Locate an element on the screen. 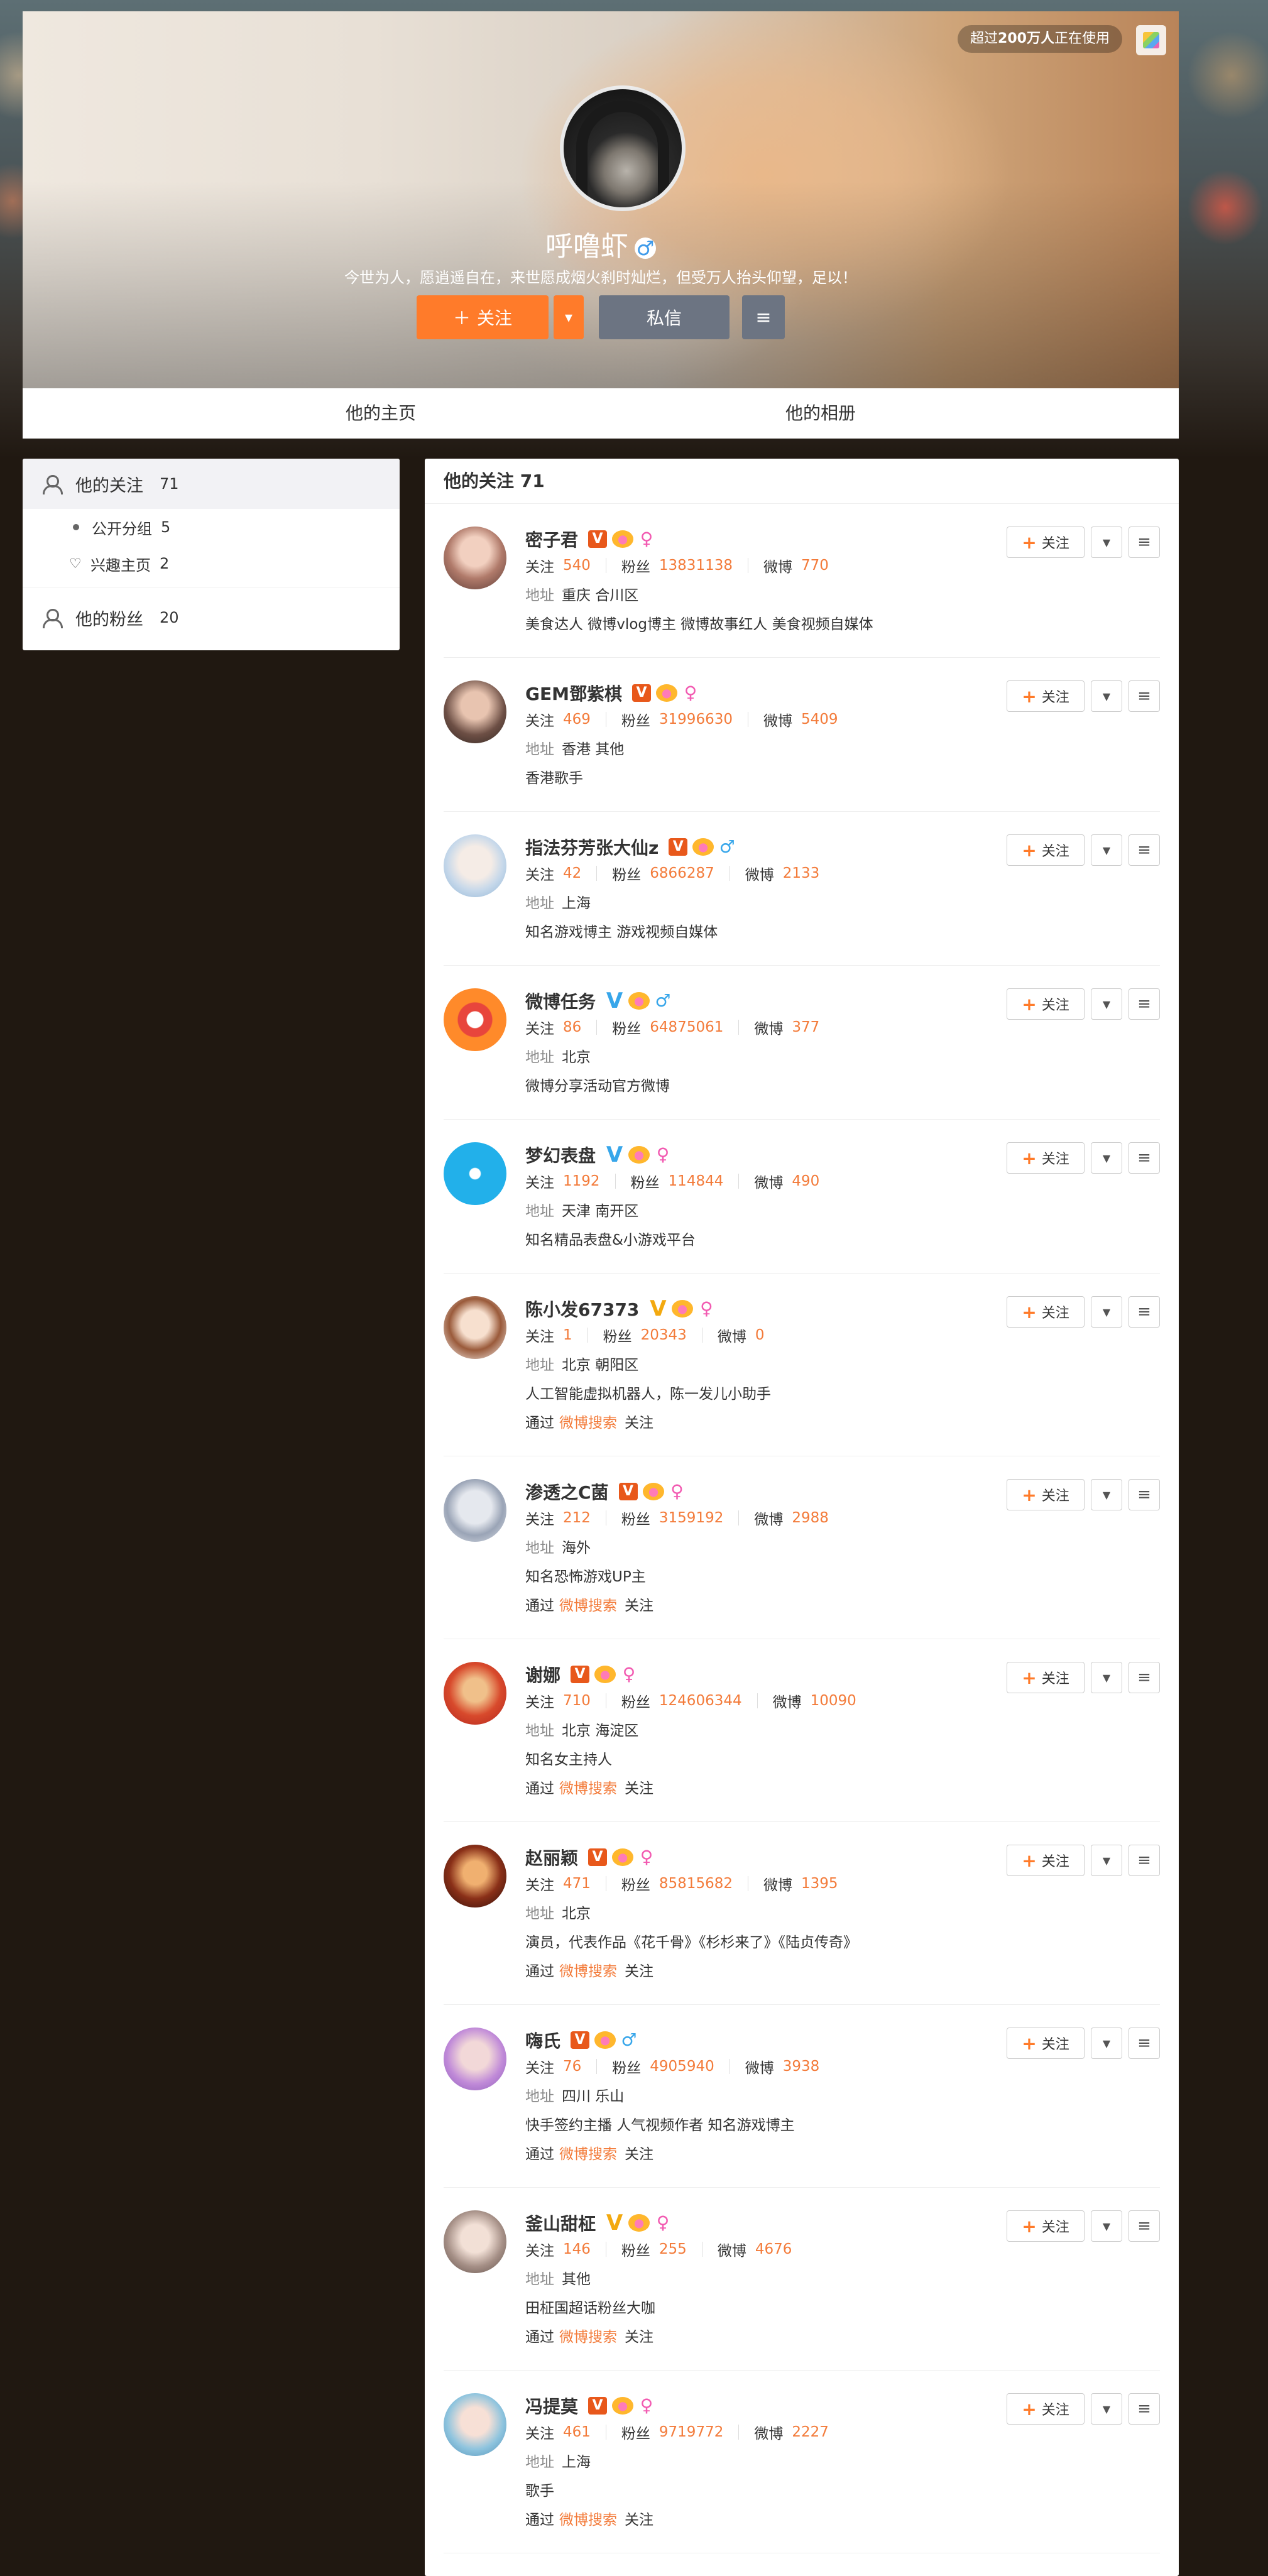  fans-count: 3159192 is located at coordinates (691, 1518).